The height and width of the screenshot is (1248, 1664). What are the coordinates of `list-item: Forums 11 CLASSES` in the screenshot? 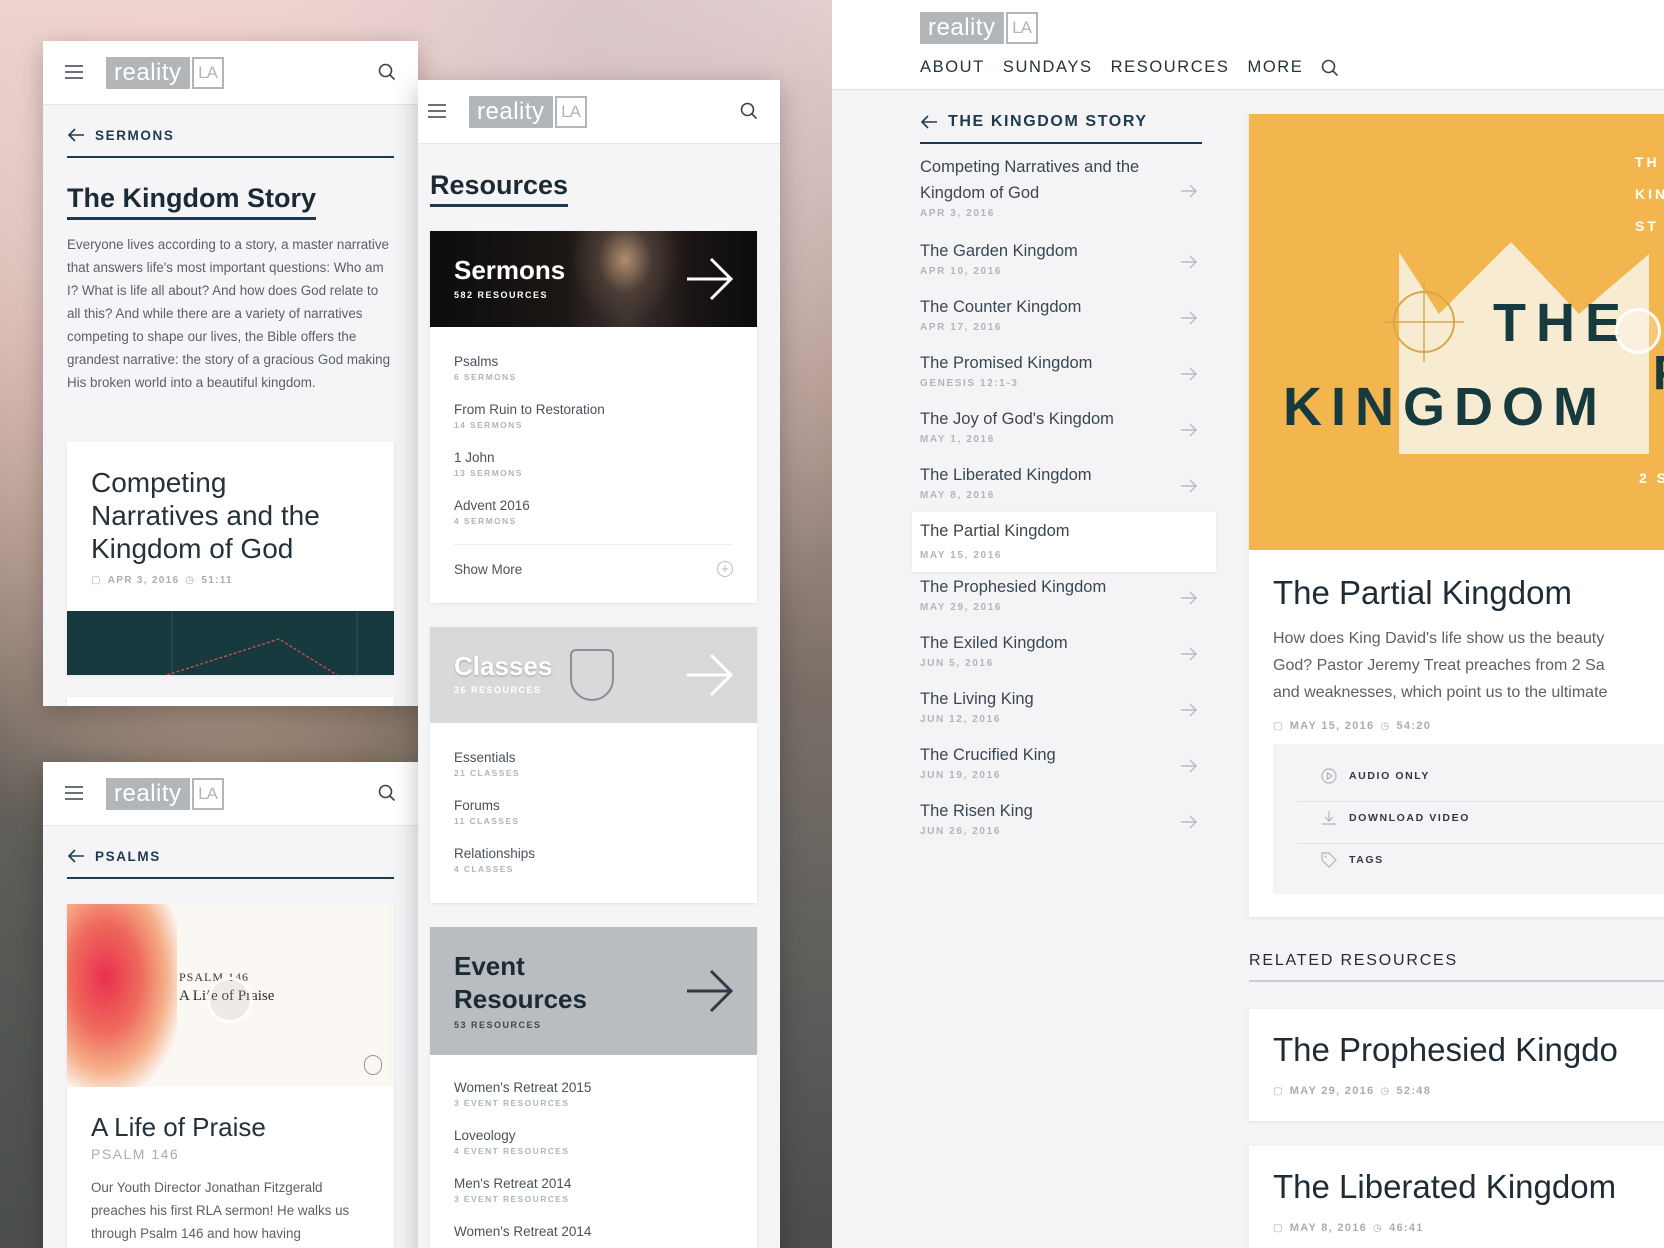 It's located at (487, 812).